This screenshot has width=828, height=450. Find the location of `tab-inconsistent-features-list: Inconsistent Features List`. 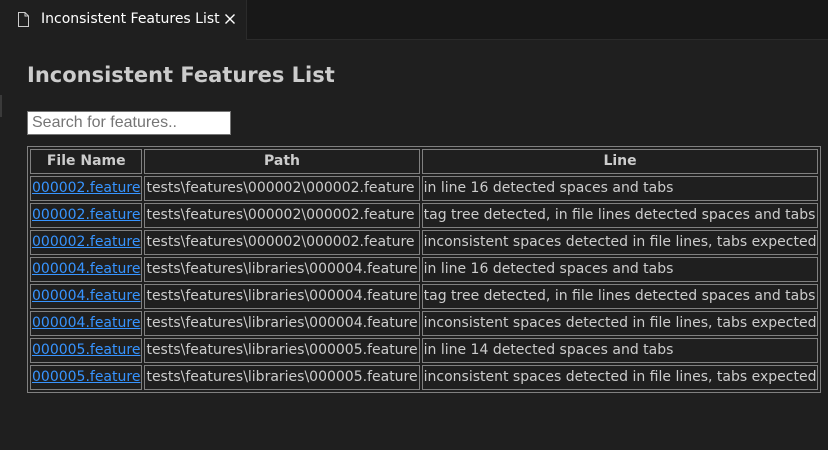

tab-inconsistent-features-list: Inconsistent Features List is located at coordinates (123, 20).